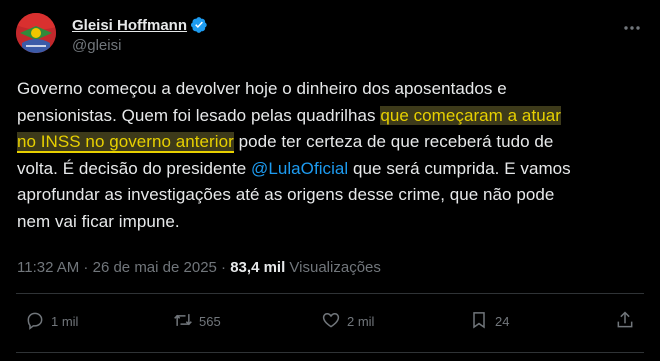 The image size is (660, 361). I want to click on reply-button: 1 mil, so click(51, 321).